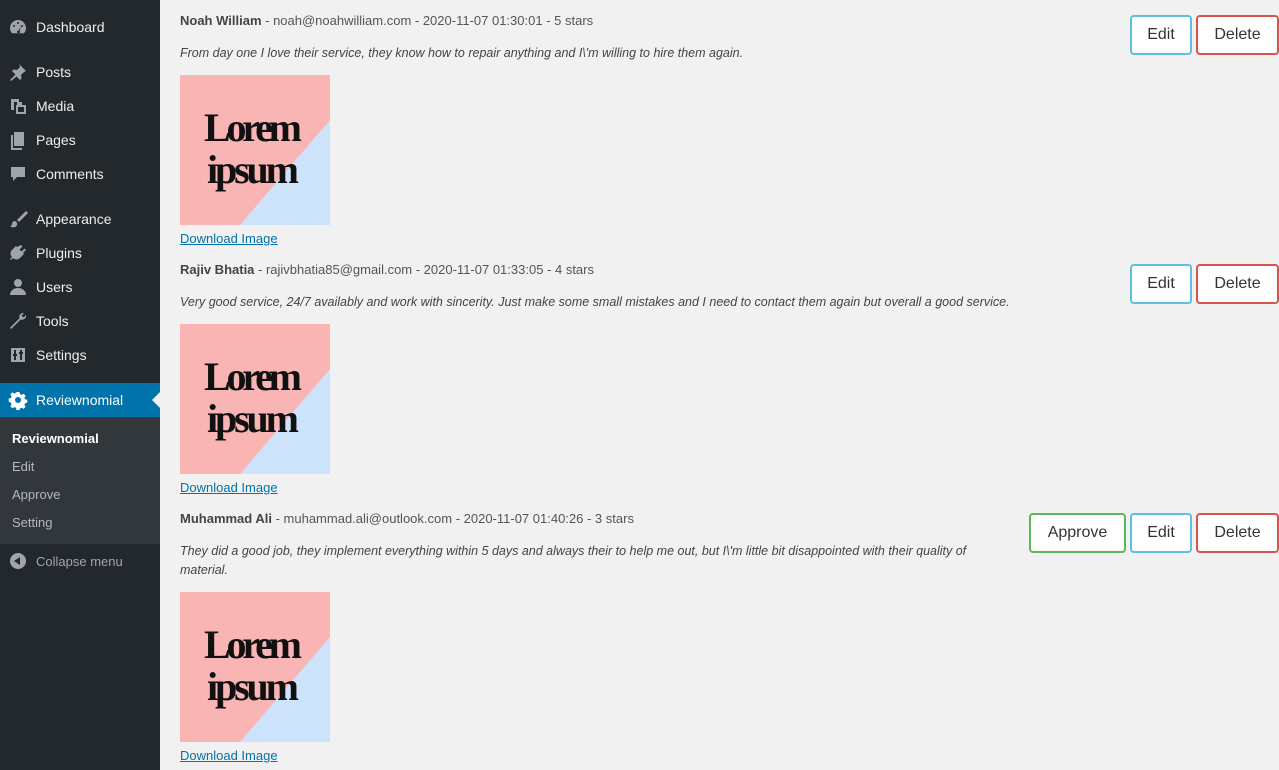 Image resolution: width=1279 pixels, height=770 pixels. I want to click on collapse-label: Collapse menu, so click(79, 561).